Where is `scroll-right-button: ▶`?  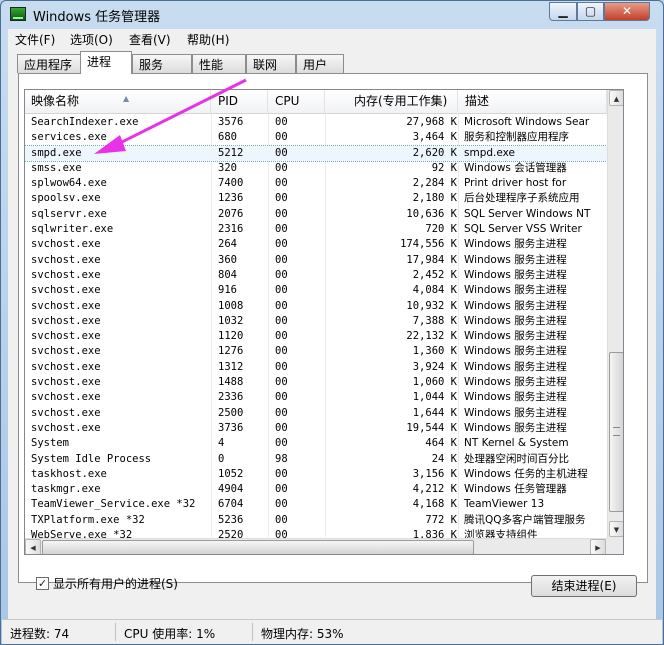
scroll-right-button: ▶ is located at coordinates (598, 546).